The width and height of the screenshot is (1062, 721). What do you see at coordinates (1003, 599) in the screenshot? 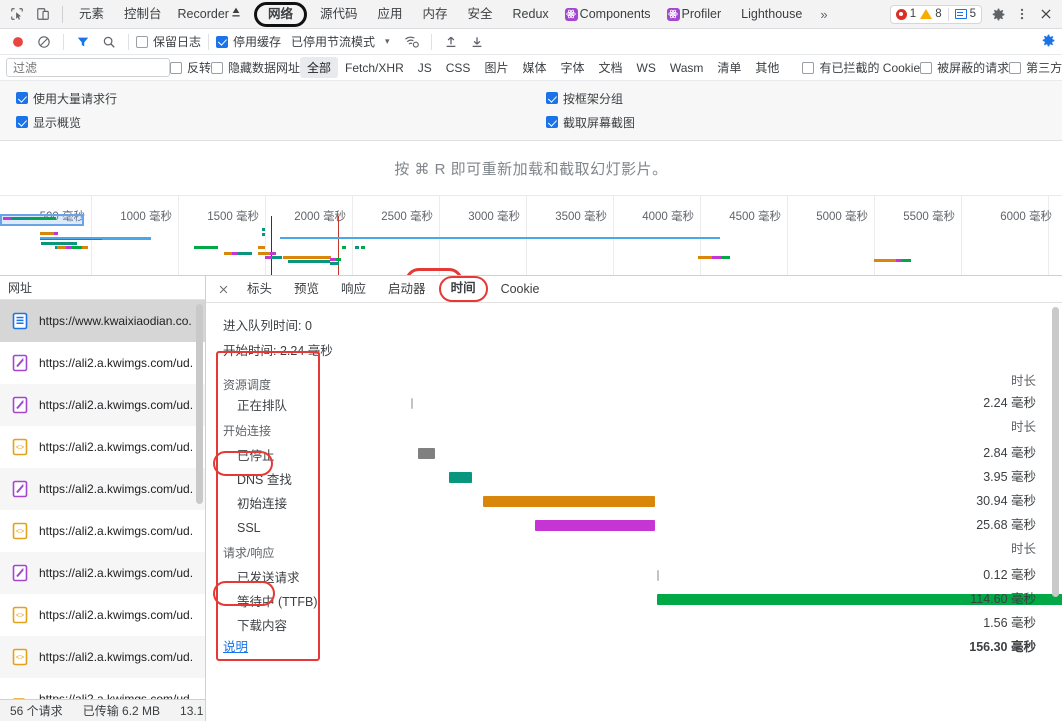
I see `timing-item-duration: 114.60 毫秒` at bounding box center [1003, 599].